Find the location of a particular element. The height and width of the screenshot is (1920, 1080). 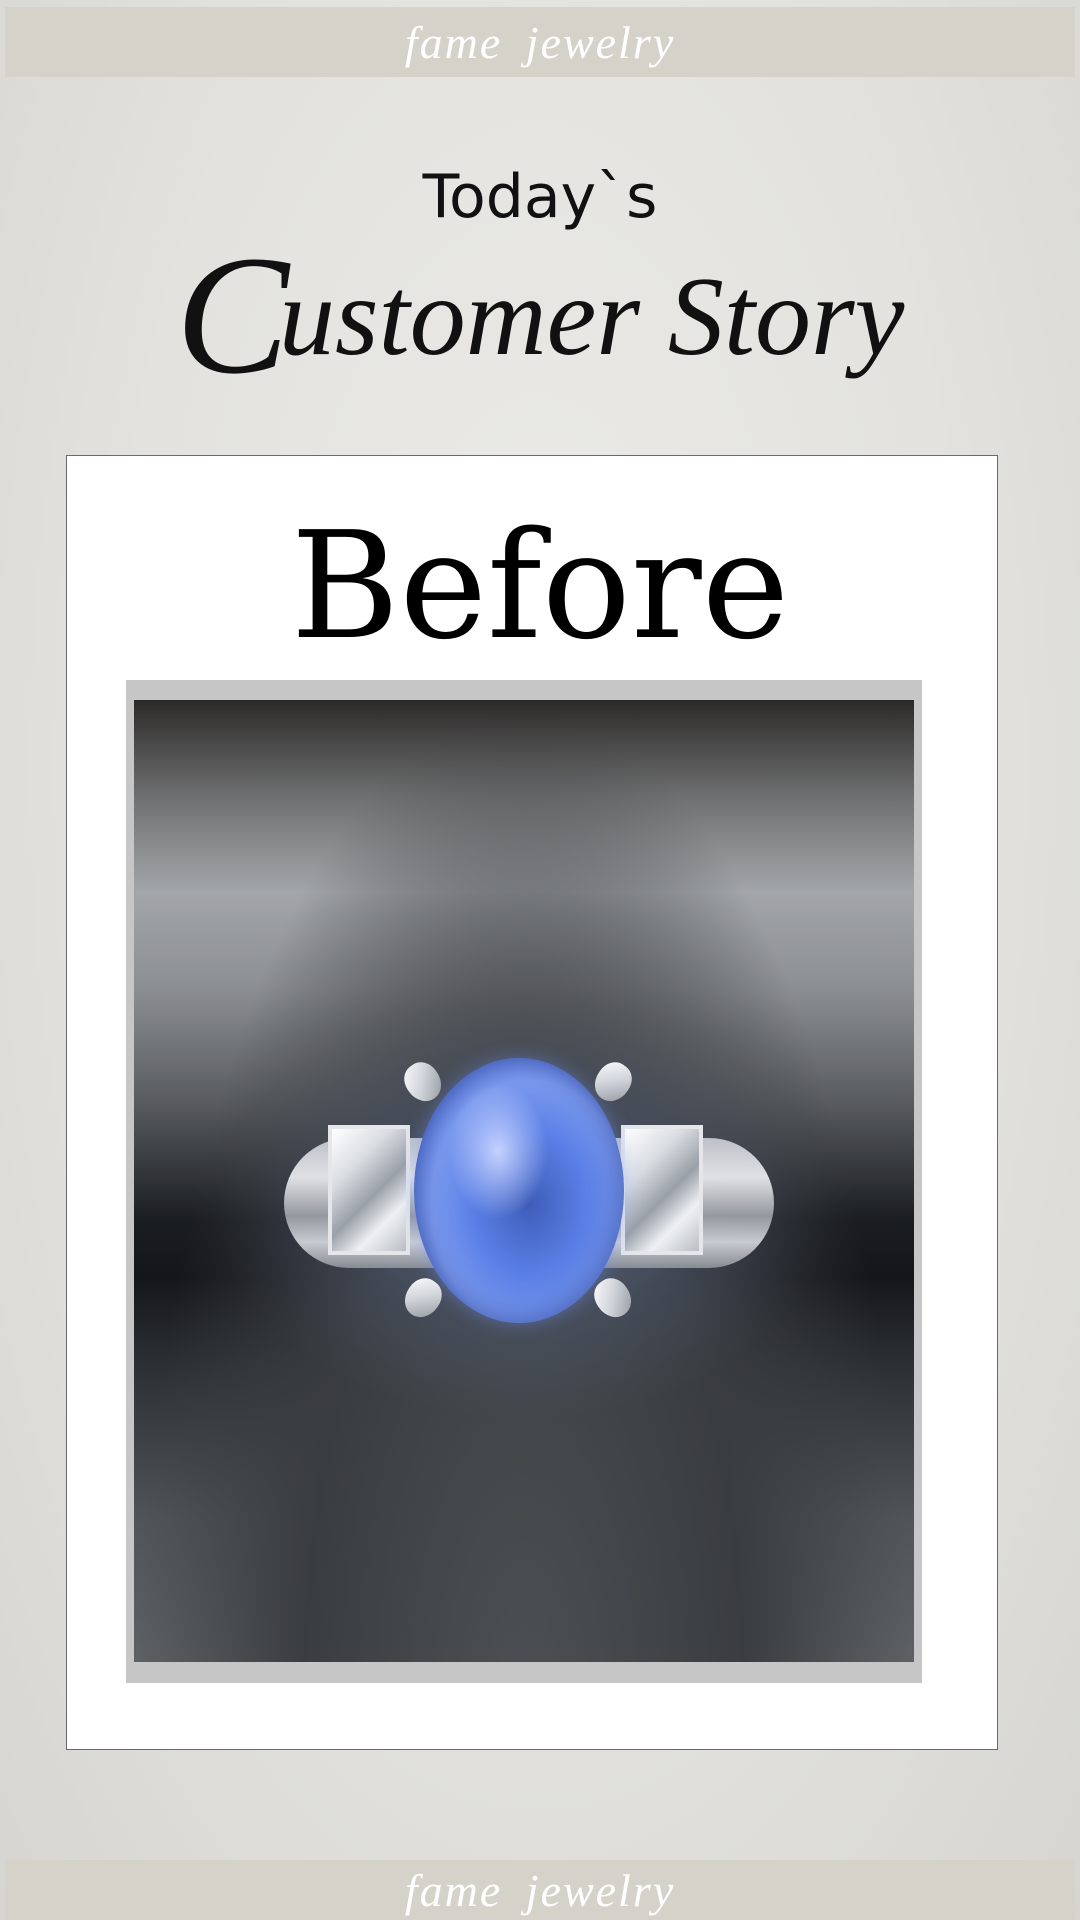

top-brand-bar: fame jewelry is located at coordinates (540, 42).